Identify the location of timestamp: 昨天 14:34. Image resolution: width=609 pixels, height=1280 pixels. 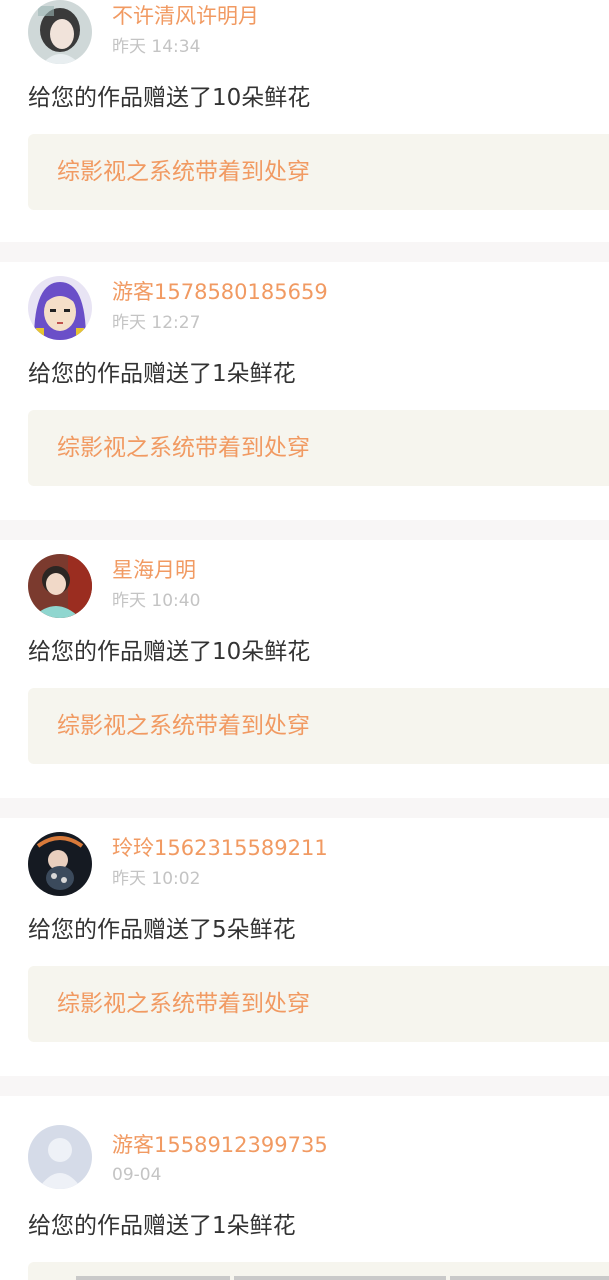
(156, 47).